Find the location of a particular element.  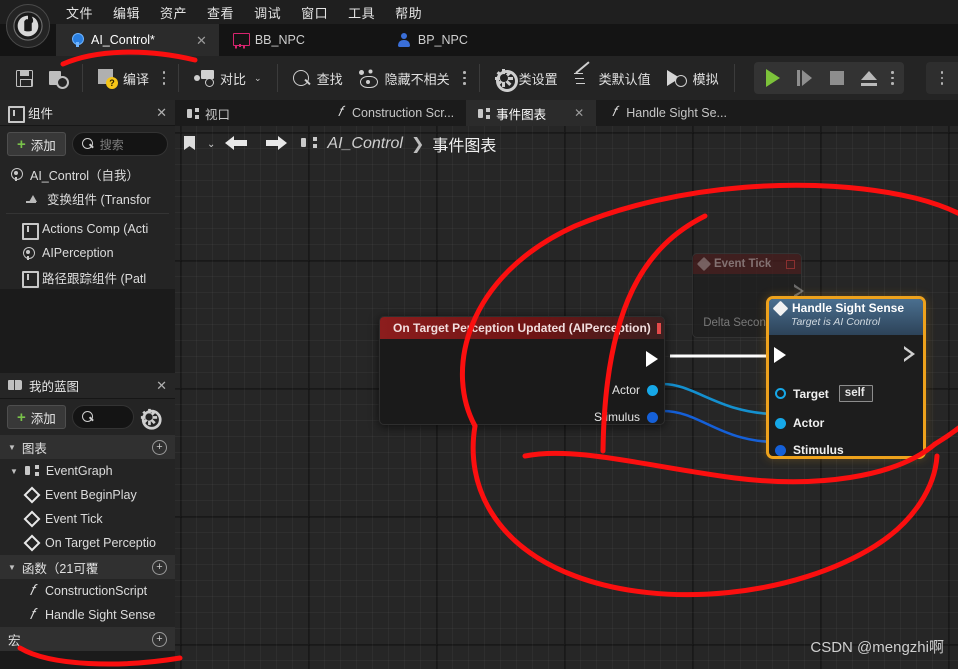

menu-window: 窗口 is located at coordinates (314, 12).